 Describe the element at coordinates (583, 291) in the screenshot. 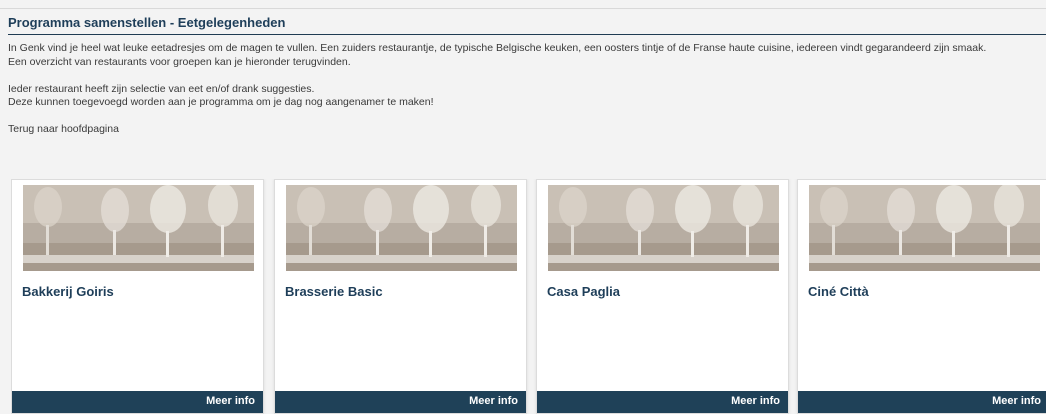

I see `card-title: Casa Paglia` at that location.